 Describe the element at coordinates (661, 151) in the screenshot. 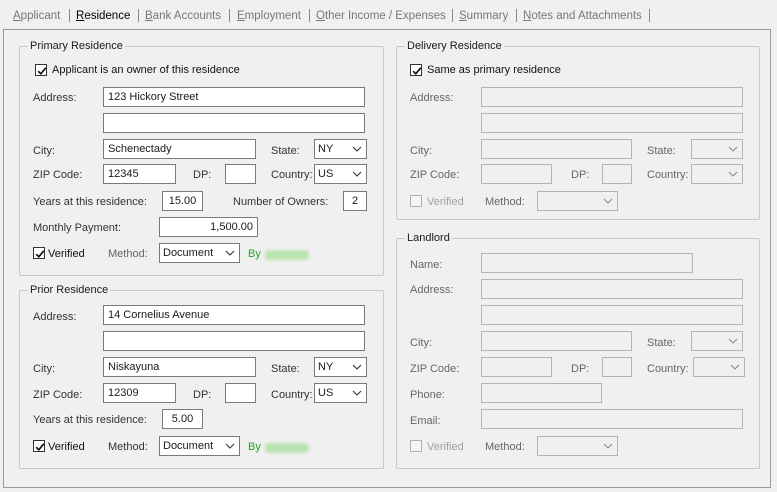

I see `delivery-state-label: State:` at that location.